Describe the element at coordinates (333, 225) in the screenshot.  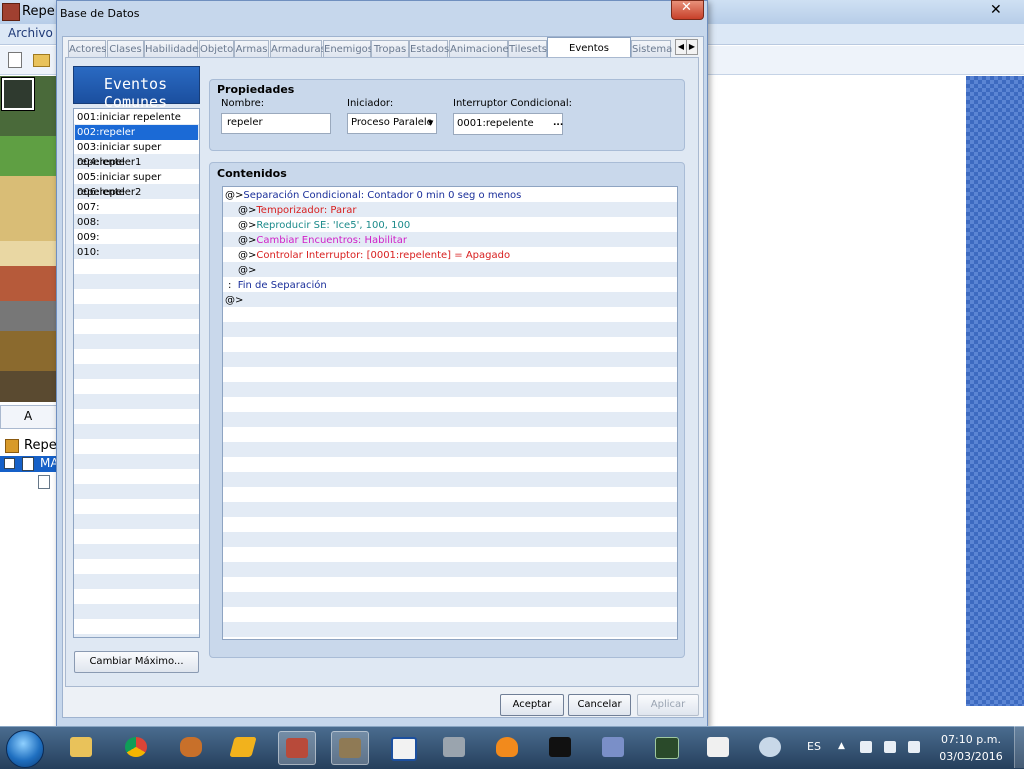
I see `command-text: Reproducir SE: 'Ice5', 100, 100` at that location.